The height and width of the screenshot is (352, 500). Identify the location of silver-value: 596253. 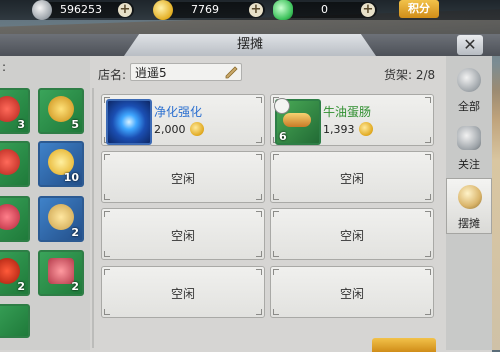
(81, 9).